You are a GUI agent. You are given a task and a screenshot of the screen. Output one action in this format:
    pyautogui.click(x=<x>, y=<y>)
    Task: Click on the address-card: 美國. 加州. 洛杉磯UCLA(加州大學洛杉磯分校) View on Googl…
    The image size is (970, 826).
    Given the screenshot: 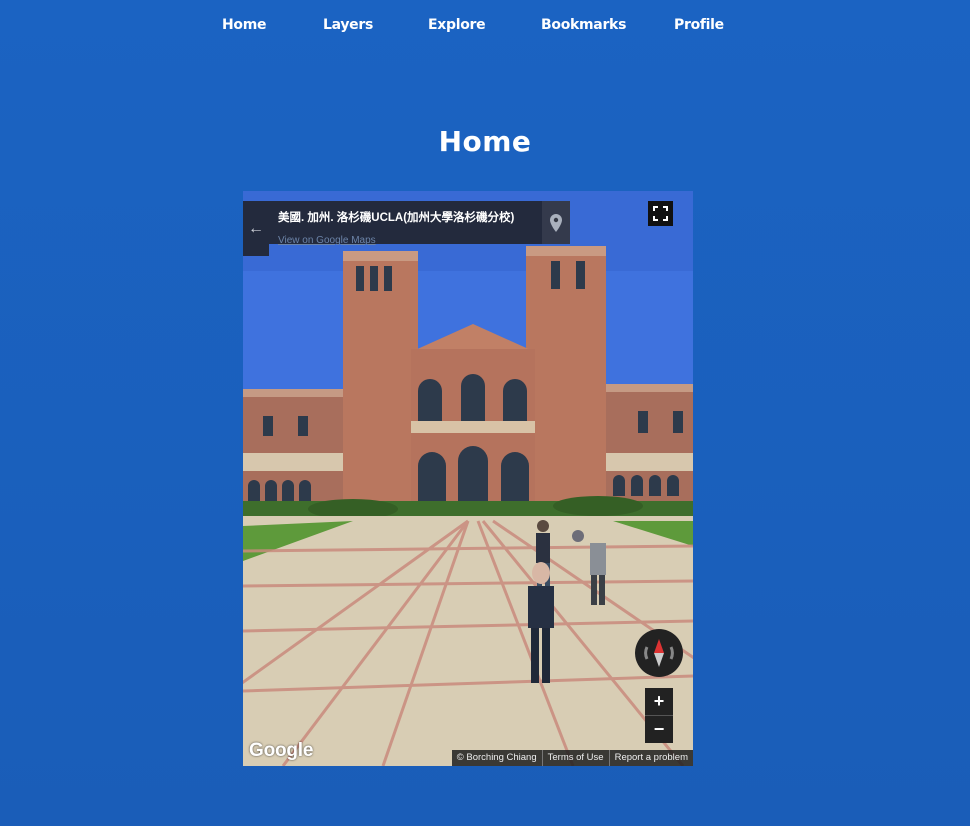 What is the action you would take?
    pyautogui.click(x=405, y=223)
    